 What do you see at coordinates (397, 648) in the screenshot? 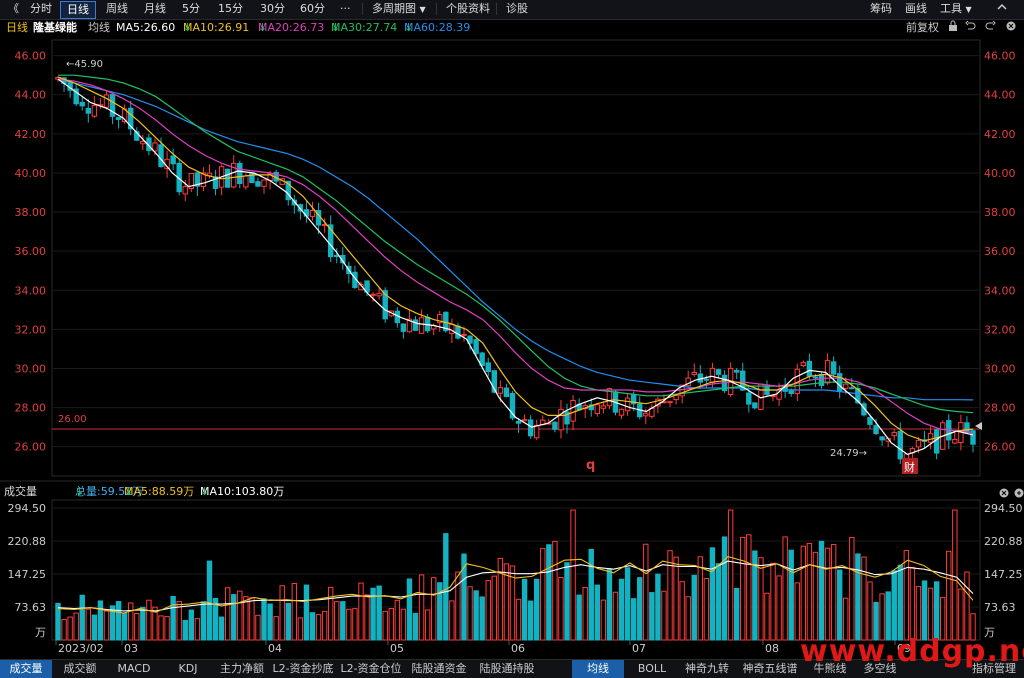
I see `x-tick-label: 05` at bounding box center [397, 648].